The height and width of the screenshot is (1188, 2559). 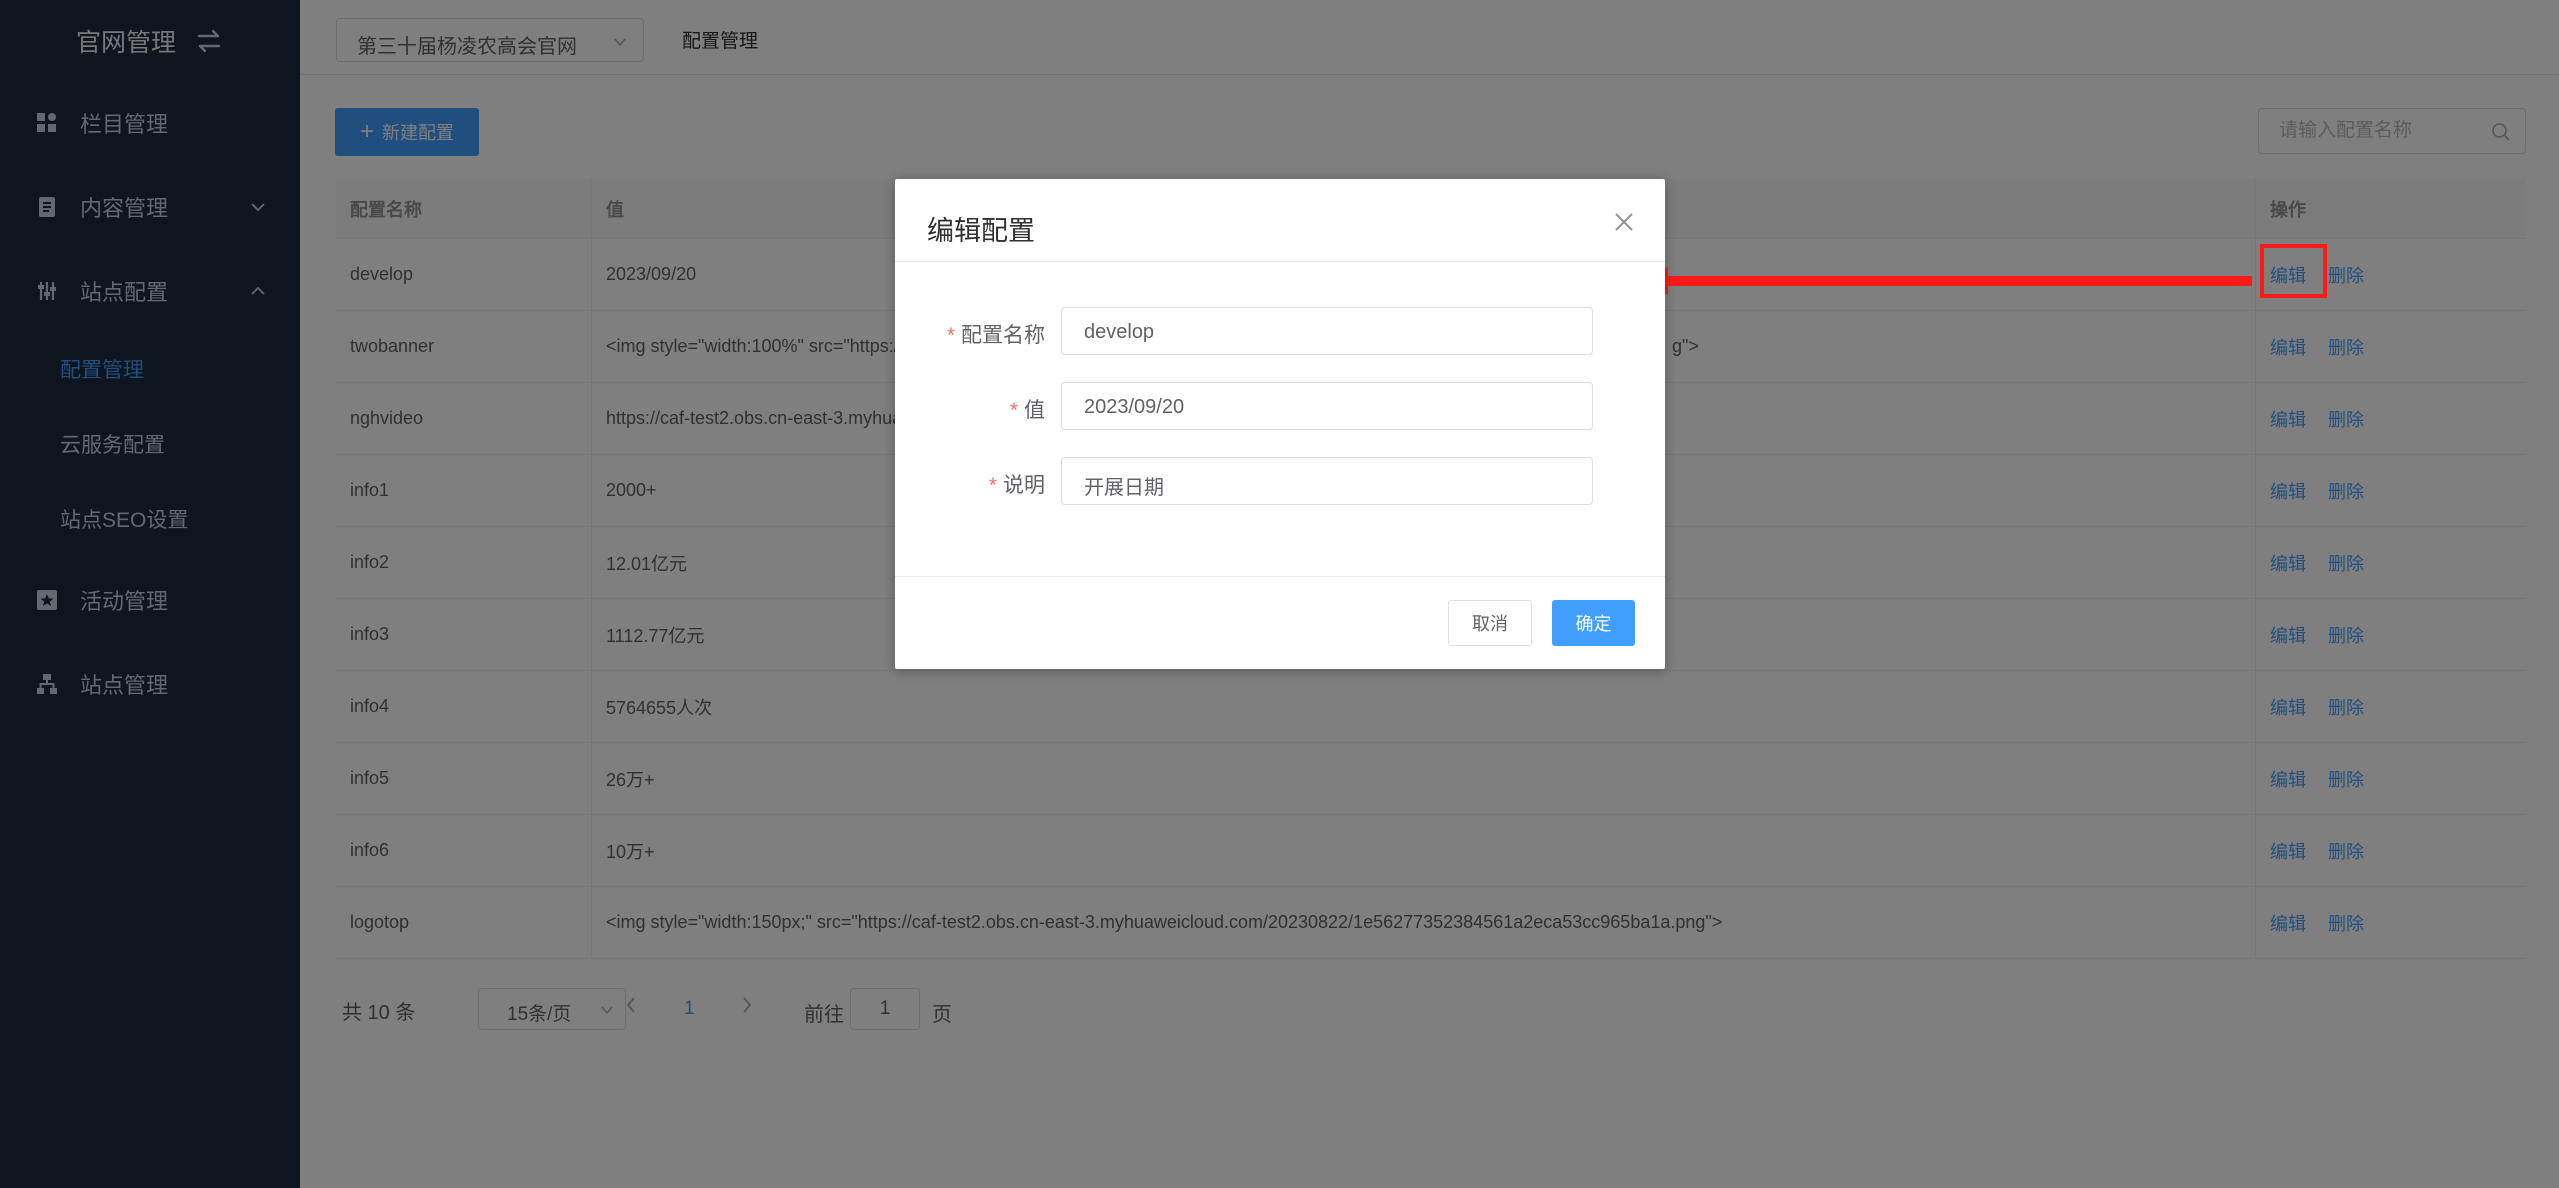 What do you see at coordinates (1016, 485) in the screenshot?
I see `form-label: * 说明` at bounding box center [1016, 485].